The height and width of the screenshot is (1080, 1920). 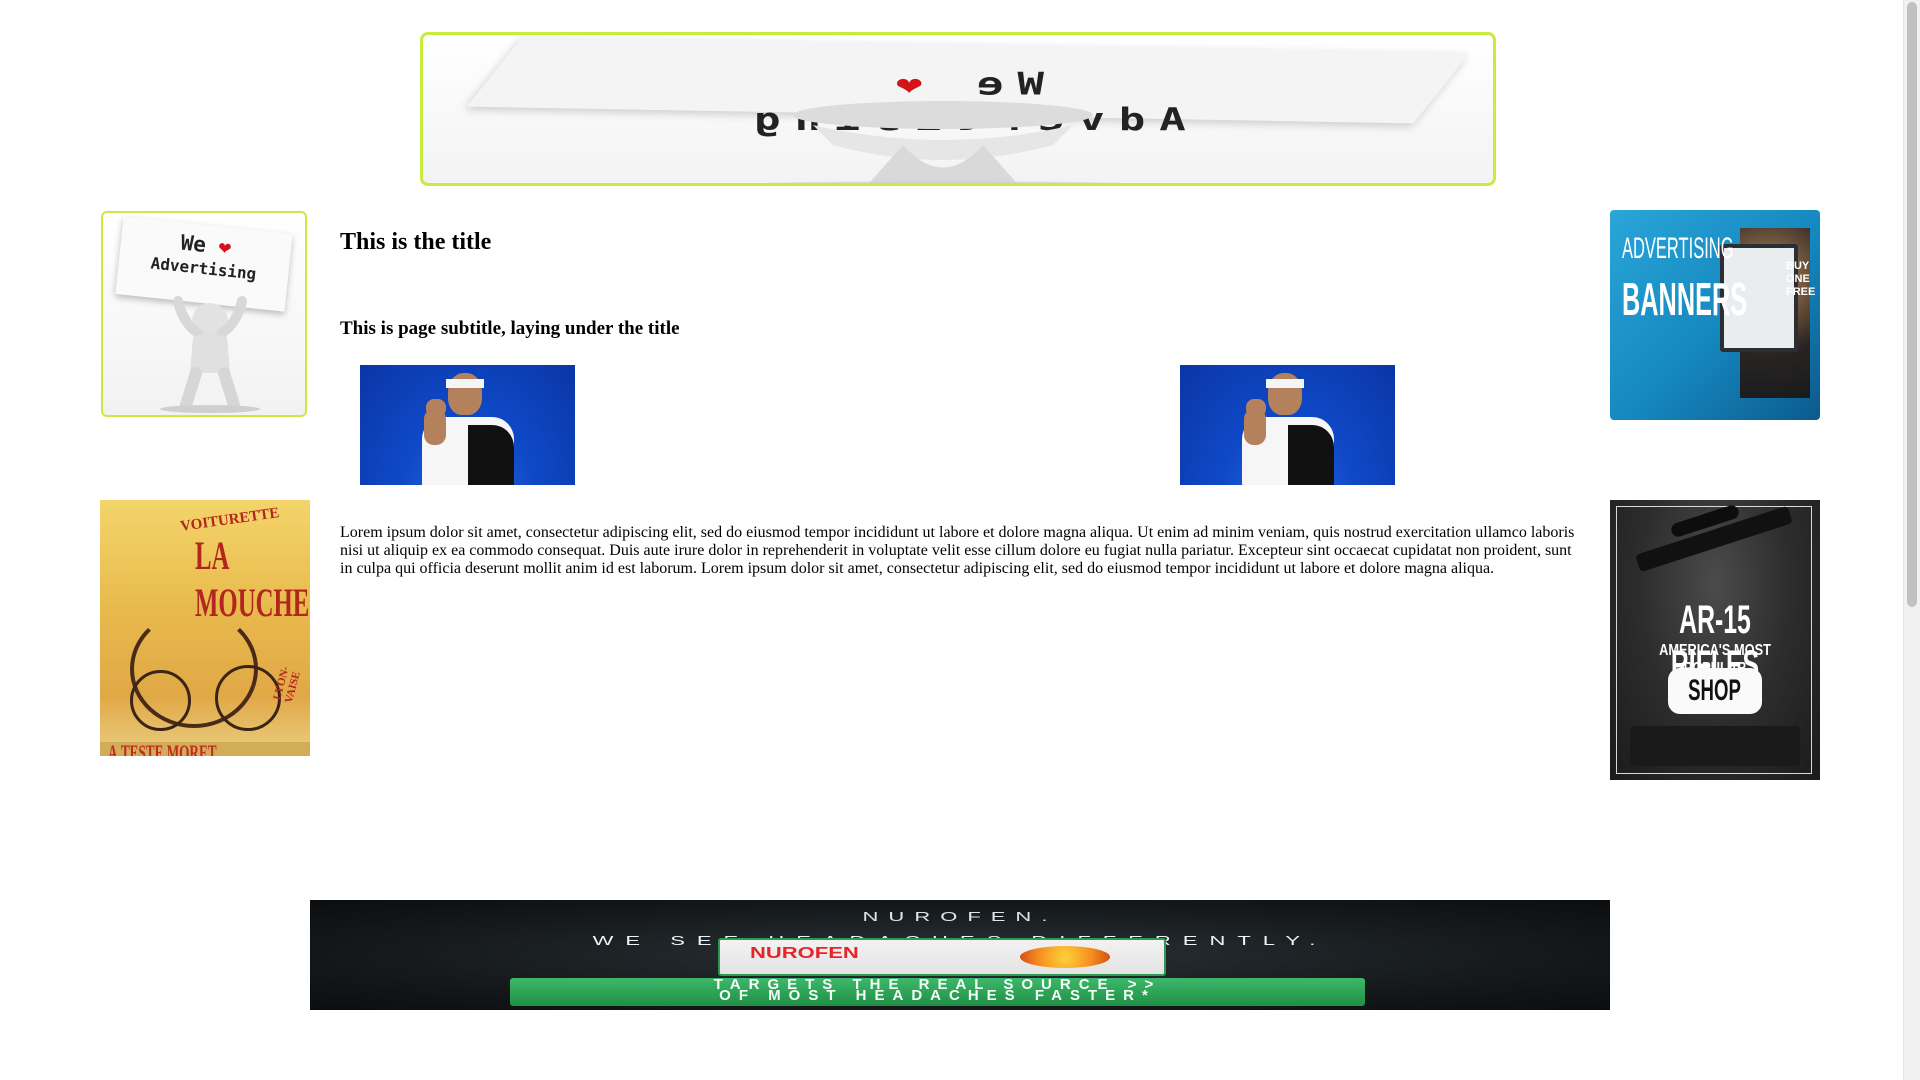 I want to click on tennis-player-image-left, so click(x=467, y=425).